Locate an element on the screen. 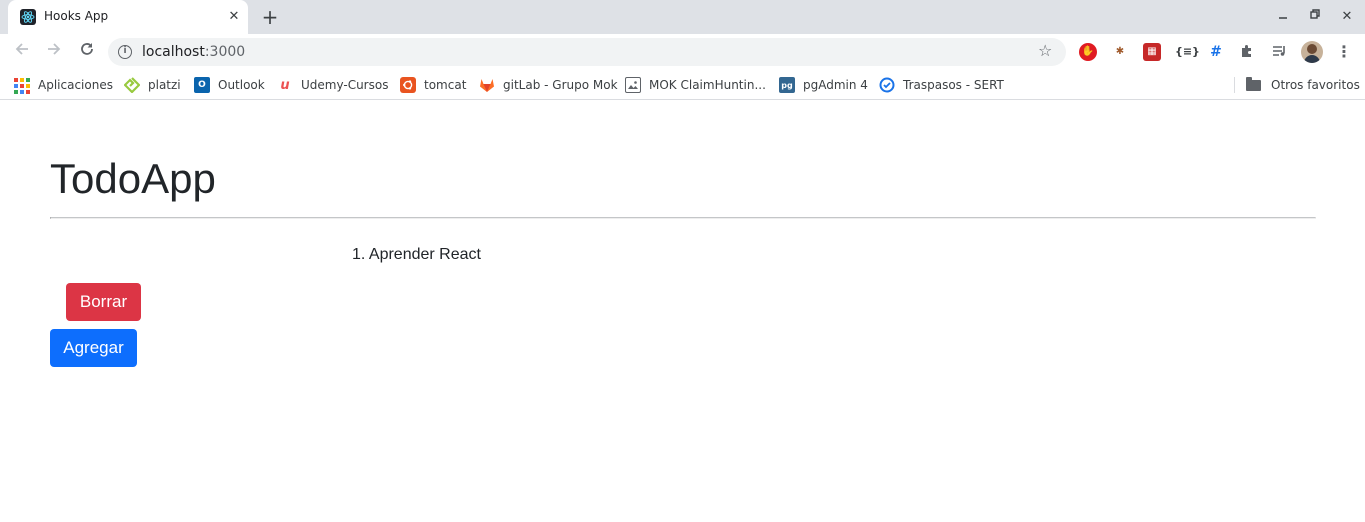 Image resolution: width=1365 pixels, height=522 pixels. close-tab-icon: ✕ is located at coordinates (234, 17).